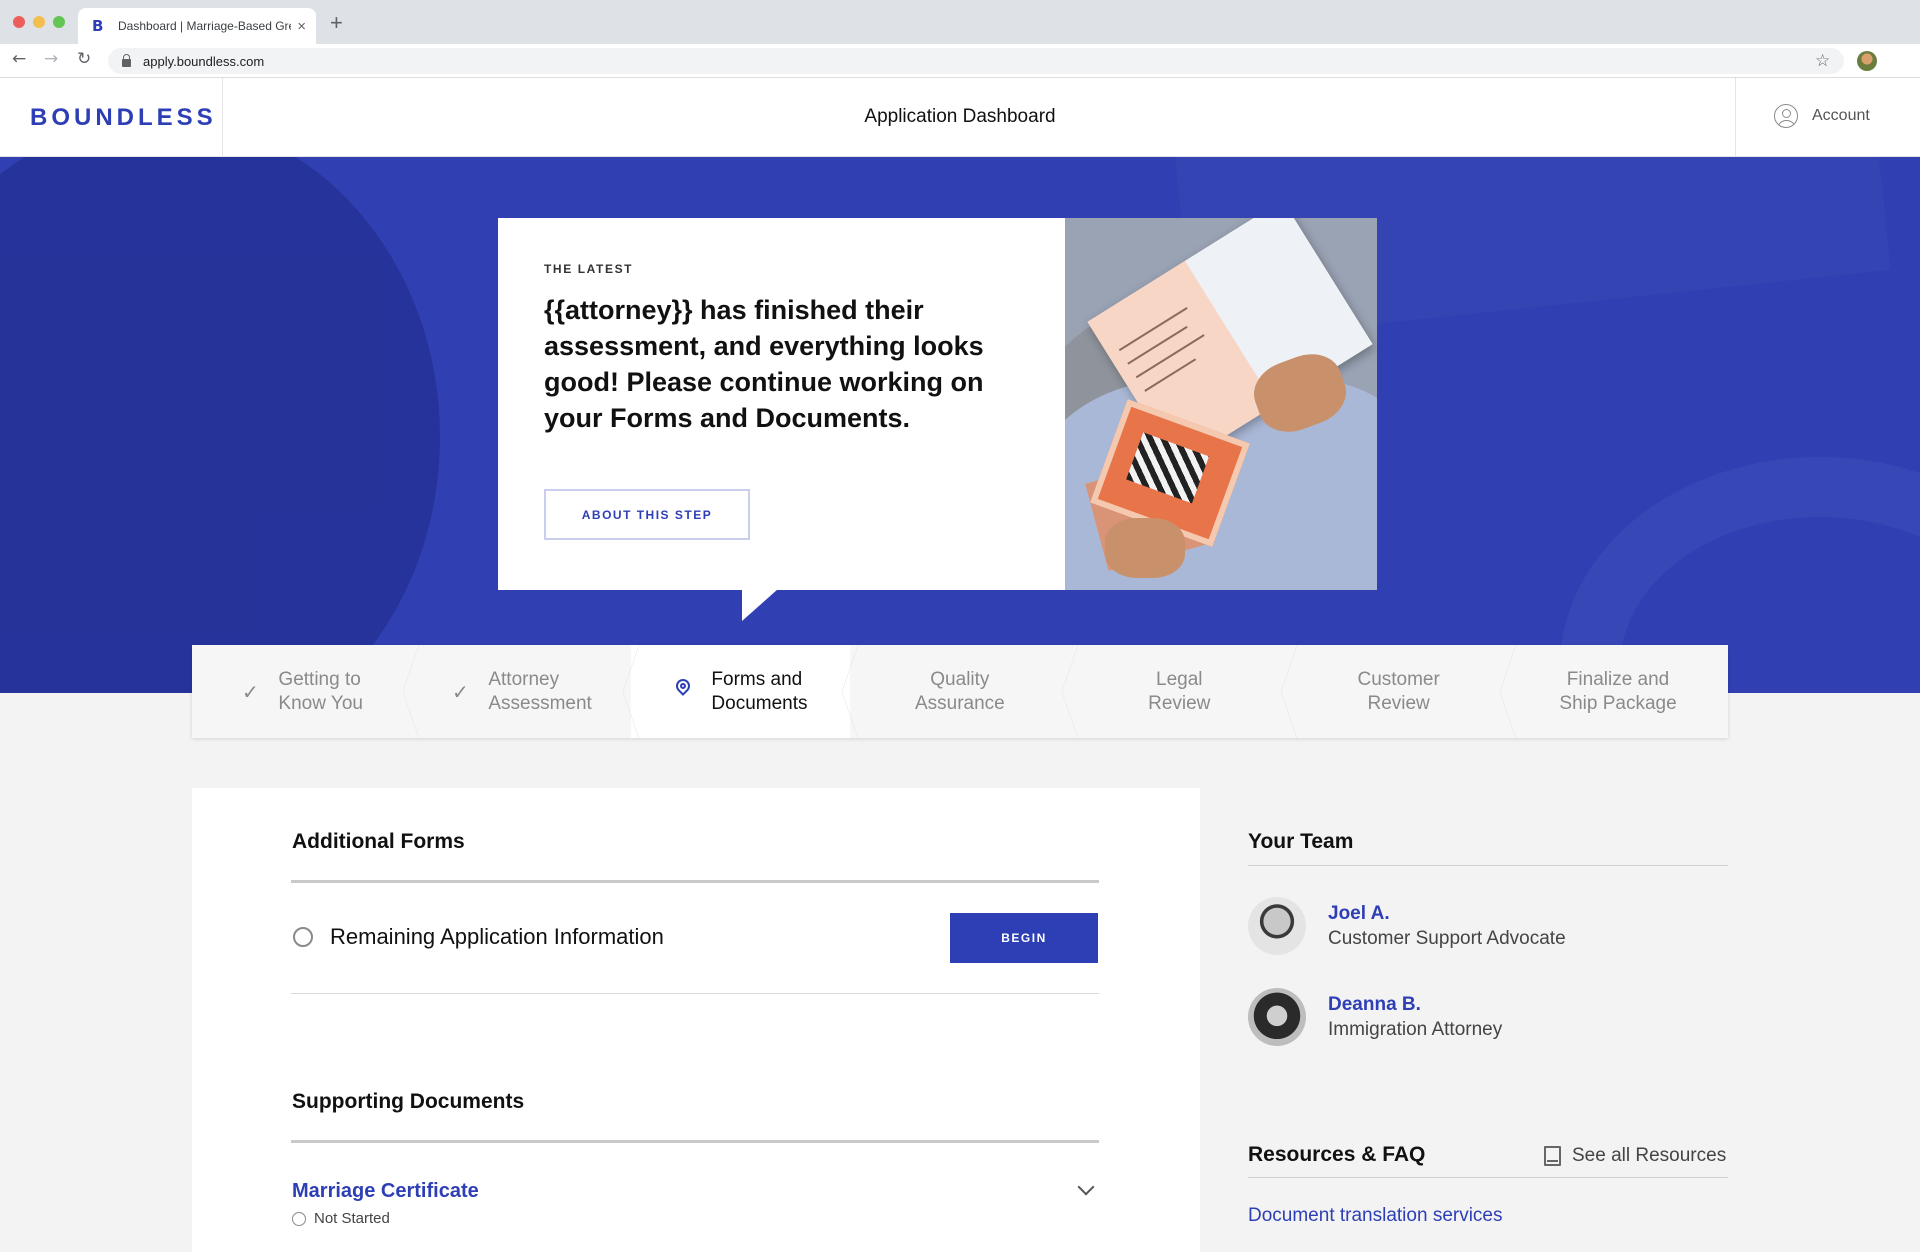 The image size is (1920, 1252). I want to click on document-status: Not Started, so click(352, 1218).